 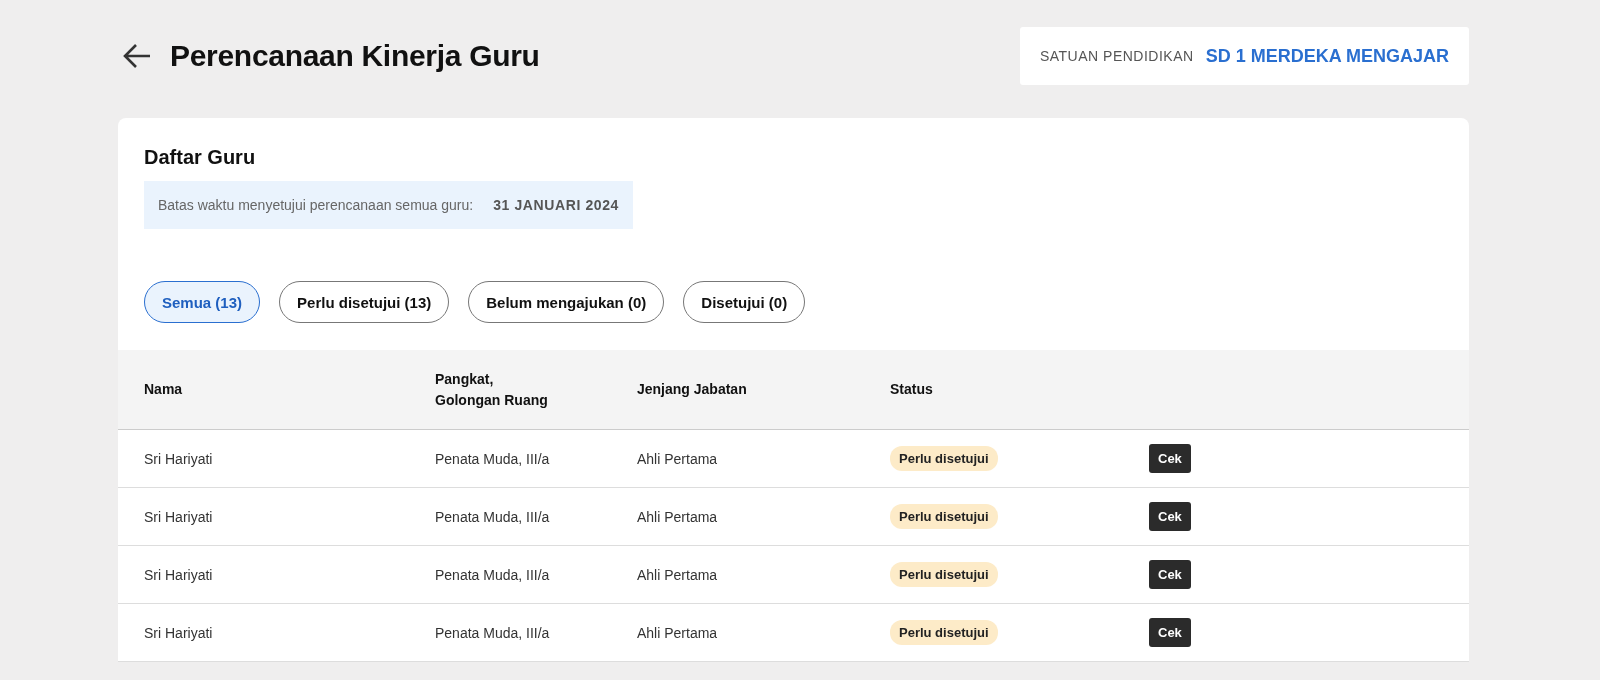 I want to click on filter-chip: Perlu disetujui (13), so click(x=364, y=302).